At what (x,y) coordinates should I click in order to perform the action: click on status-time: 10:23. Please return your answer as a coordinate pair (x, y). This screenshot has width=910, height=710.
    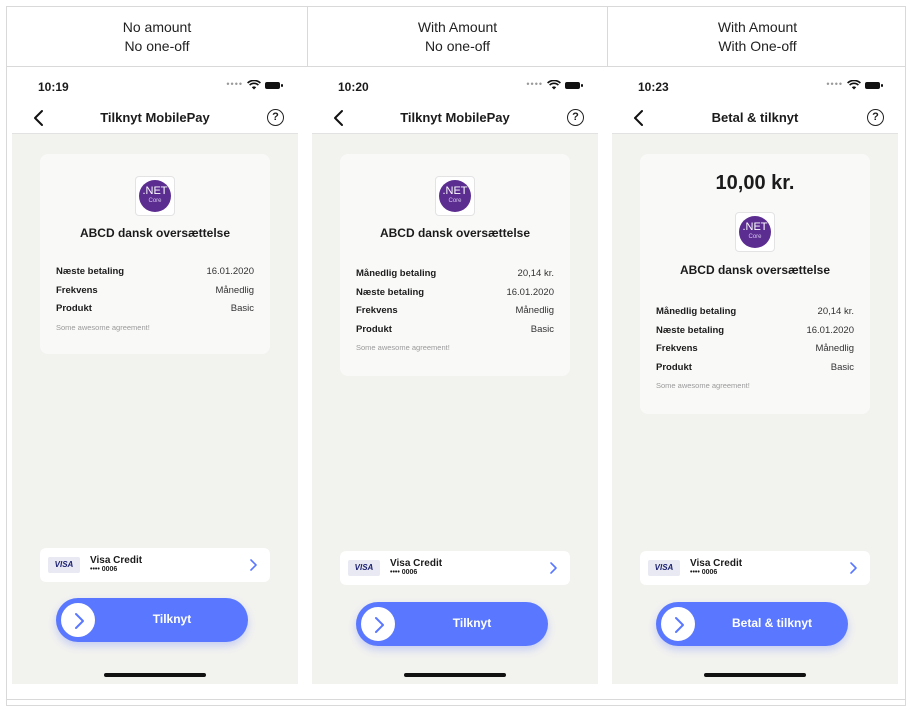
    Looking at the image, I should click on (653, 87).